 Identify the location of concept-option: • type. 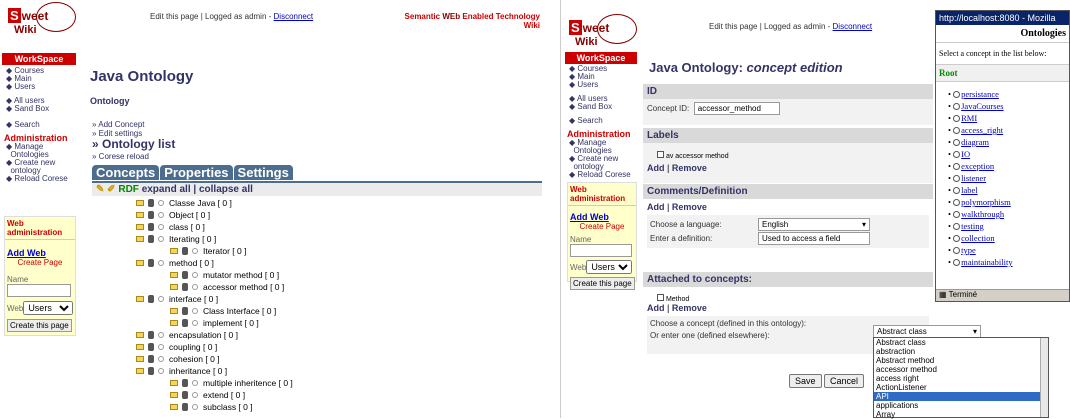
(1008, 250).